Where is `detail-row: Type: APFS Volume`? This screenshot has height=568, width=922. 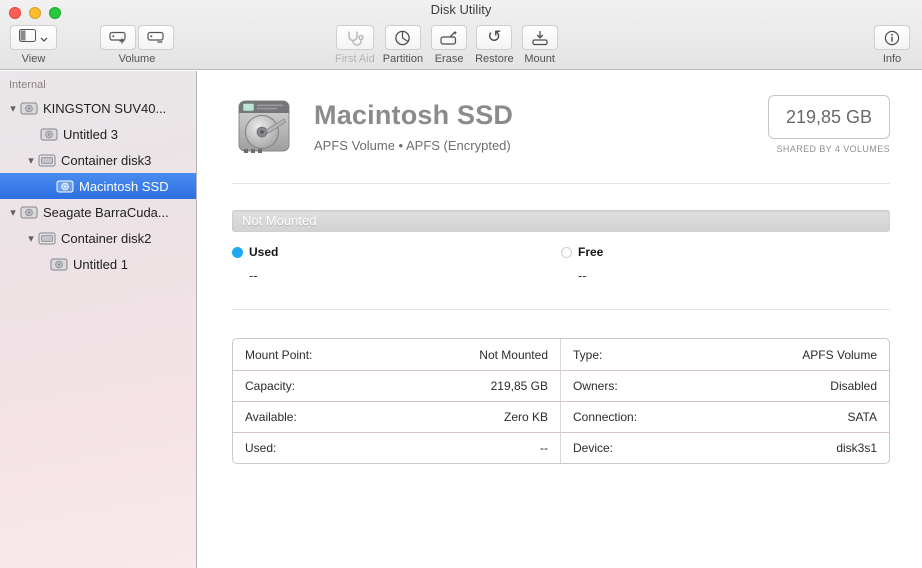 detail-row: Type: APFS Volume is located at coordinates (725, 354).